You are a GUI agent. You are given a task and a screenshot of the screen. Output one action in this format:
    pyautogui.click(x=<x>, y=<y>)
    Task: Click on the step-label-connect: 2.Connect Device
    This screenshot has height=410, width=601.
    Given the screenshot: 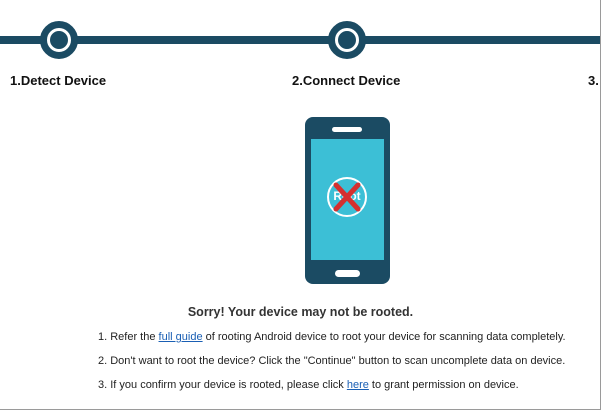 What is the action you would take?
    pyautogui.click(x=346, y=80)
    